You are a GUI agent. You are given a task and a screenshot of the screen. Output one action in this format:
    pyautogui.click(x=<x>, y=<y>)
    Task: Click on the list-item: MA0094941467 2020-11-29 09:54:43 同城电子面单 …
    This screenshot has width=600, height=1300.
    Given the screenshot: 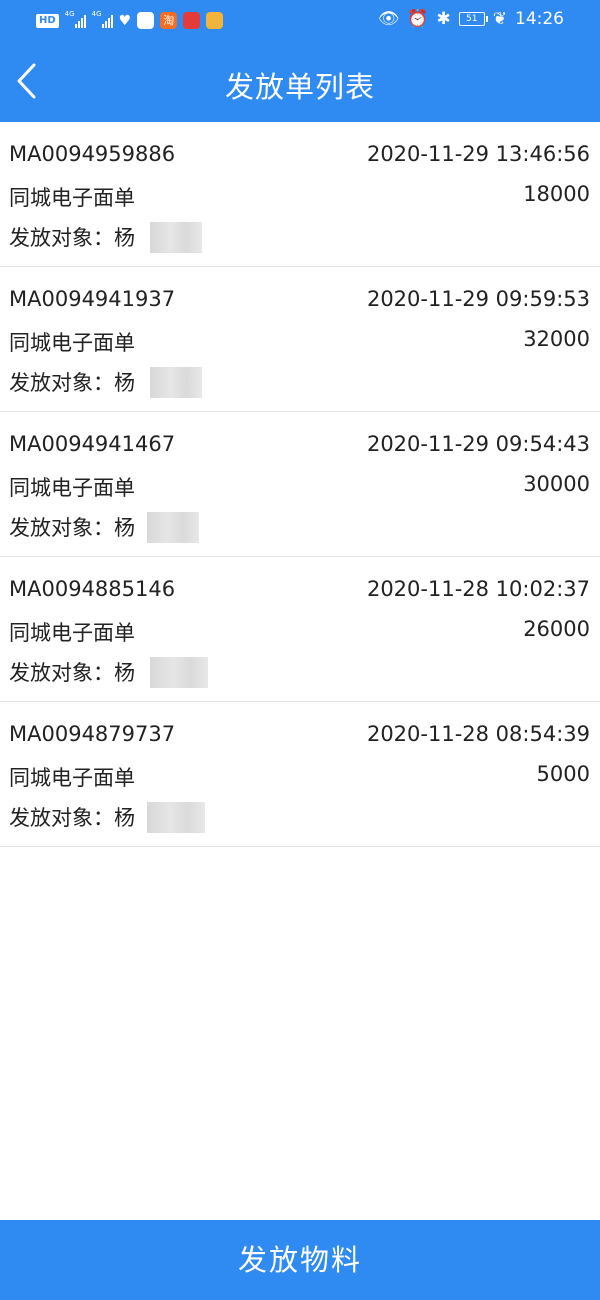 What is the action you would take?
    pyautogui.click(x=300, y=484)
    